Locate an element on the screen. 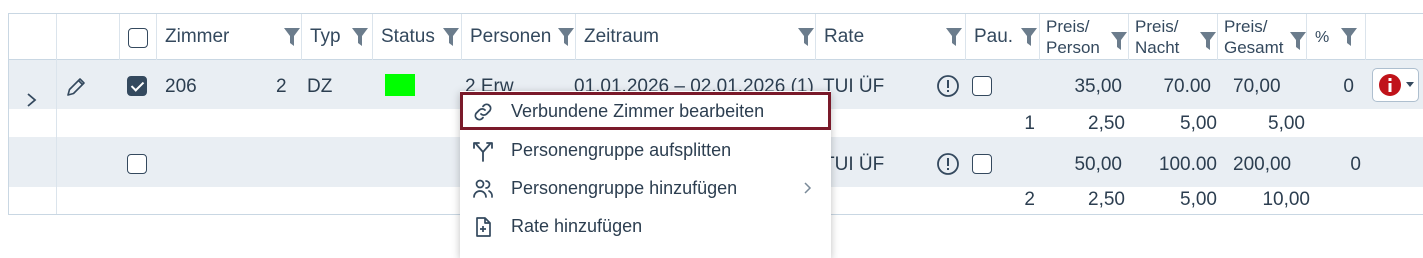 The image size is (1423, 258). sub-qty-cell: 1 is located at coordinates (1029, 123).